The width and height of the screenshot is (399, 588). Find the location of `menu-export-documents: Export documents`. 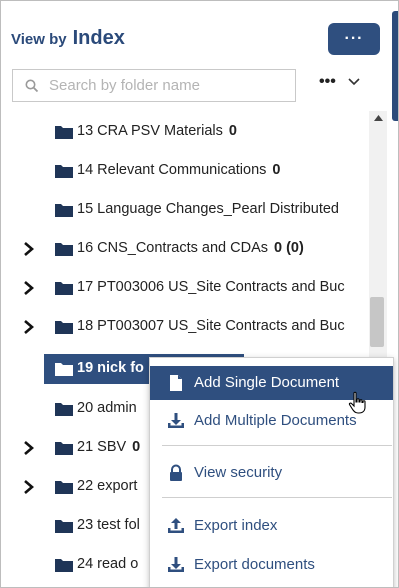

menu-export-documents: Export documents is located at coordinates (271, 565).